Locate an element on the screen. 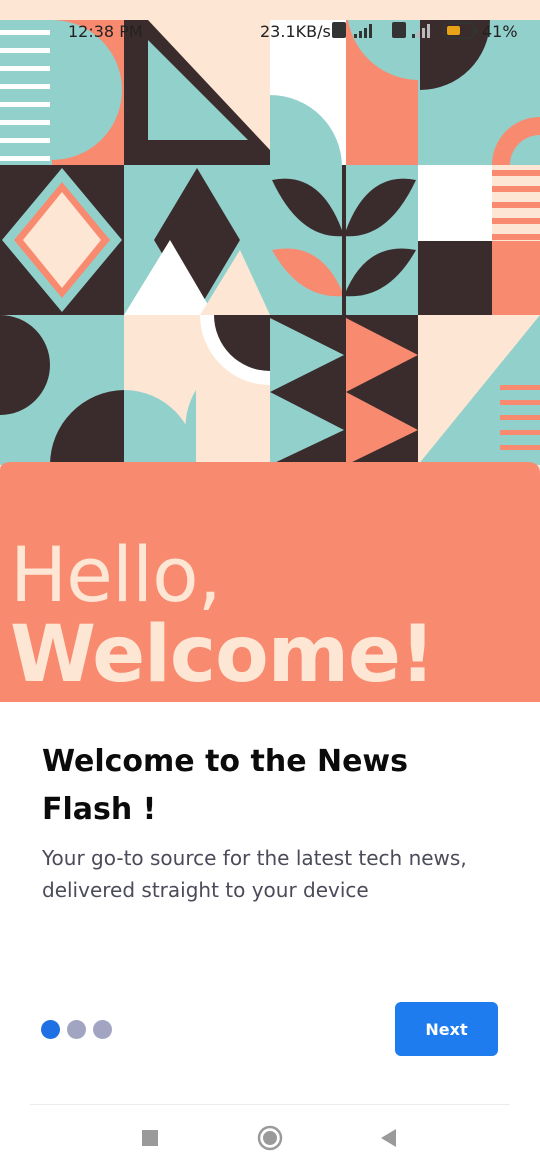 The width and height of the screenshot is (540, 1170). back-button is located at coordinates (390, 1138).